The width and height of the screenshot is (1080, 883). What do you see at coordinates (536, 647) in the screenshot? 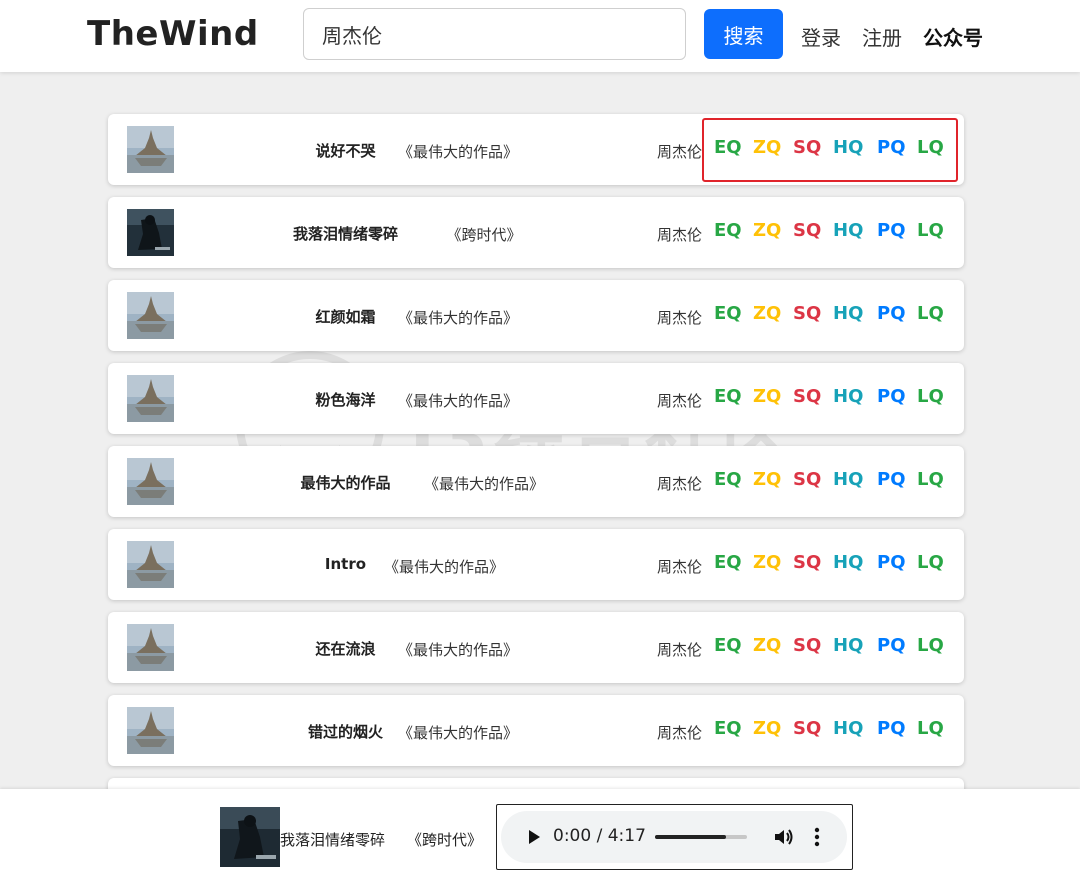
I see `song-row: 还在流浪 《最伟大的作品》 周杰伦 EQ ZQ SQ HQ PQ LQ` at bounding box center [536, 647].